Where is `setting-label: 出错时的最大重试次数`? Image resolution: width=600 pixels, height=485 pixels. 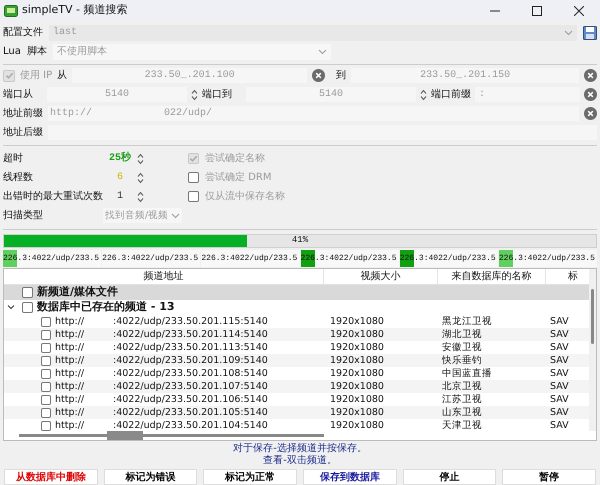
setting-label: 出错时的最大重试次数 is located at coordinates (53, 197).